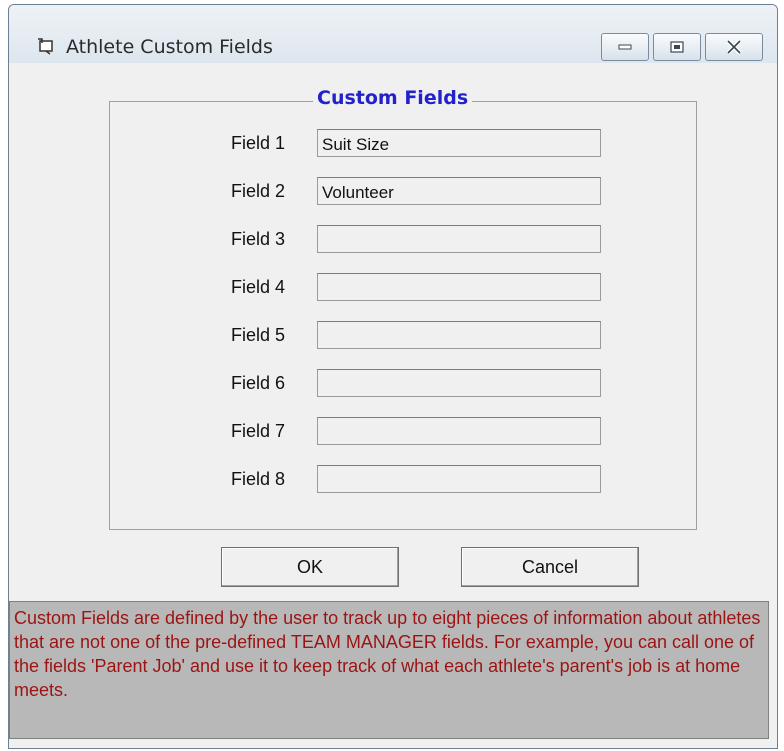 The width and height of the screenshot is (784, 751). What do you see at coordinates (258, 383) in the screenshot?
I see `field-6-label: Field 6` at bounding box center [258, 383].